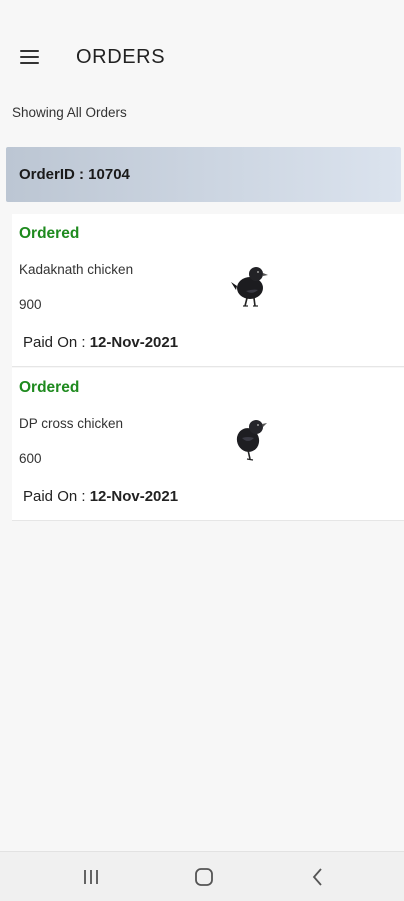 The image size is (404, 901). I want to click on page-title: ORDERS, so click(121, 57).